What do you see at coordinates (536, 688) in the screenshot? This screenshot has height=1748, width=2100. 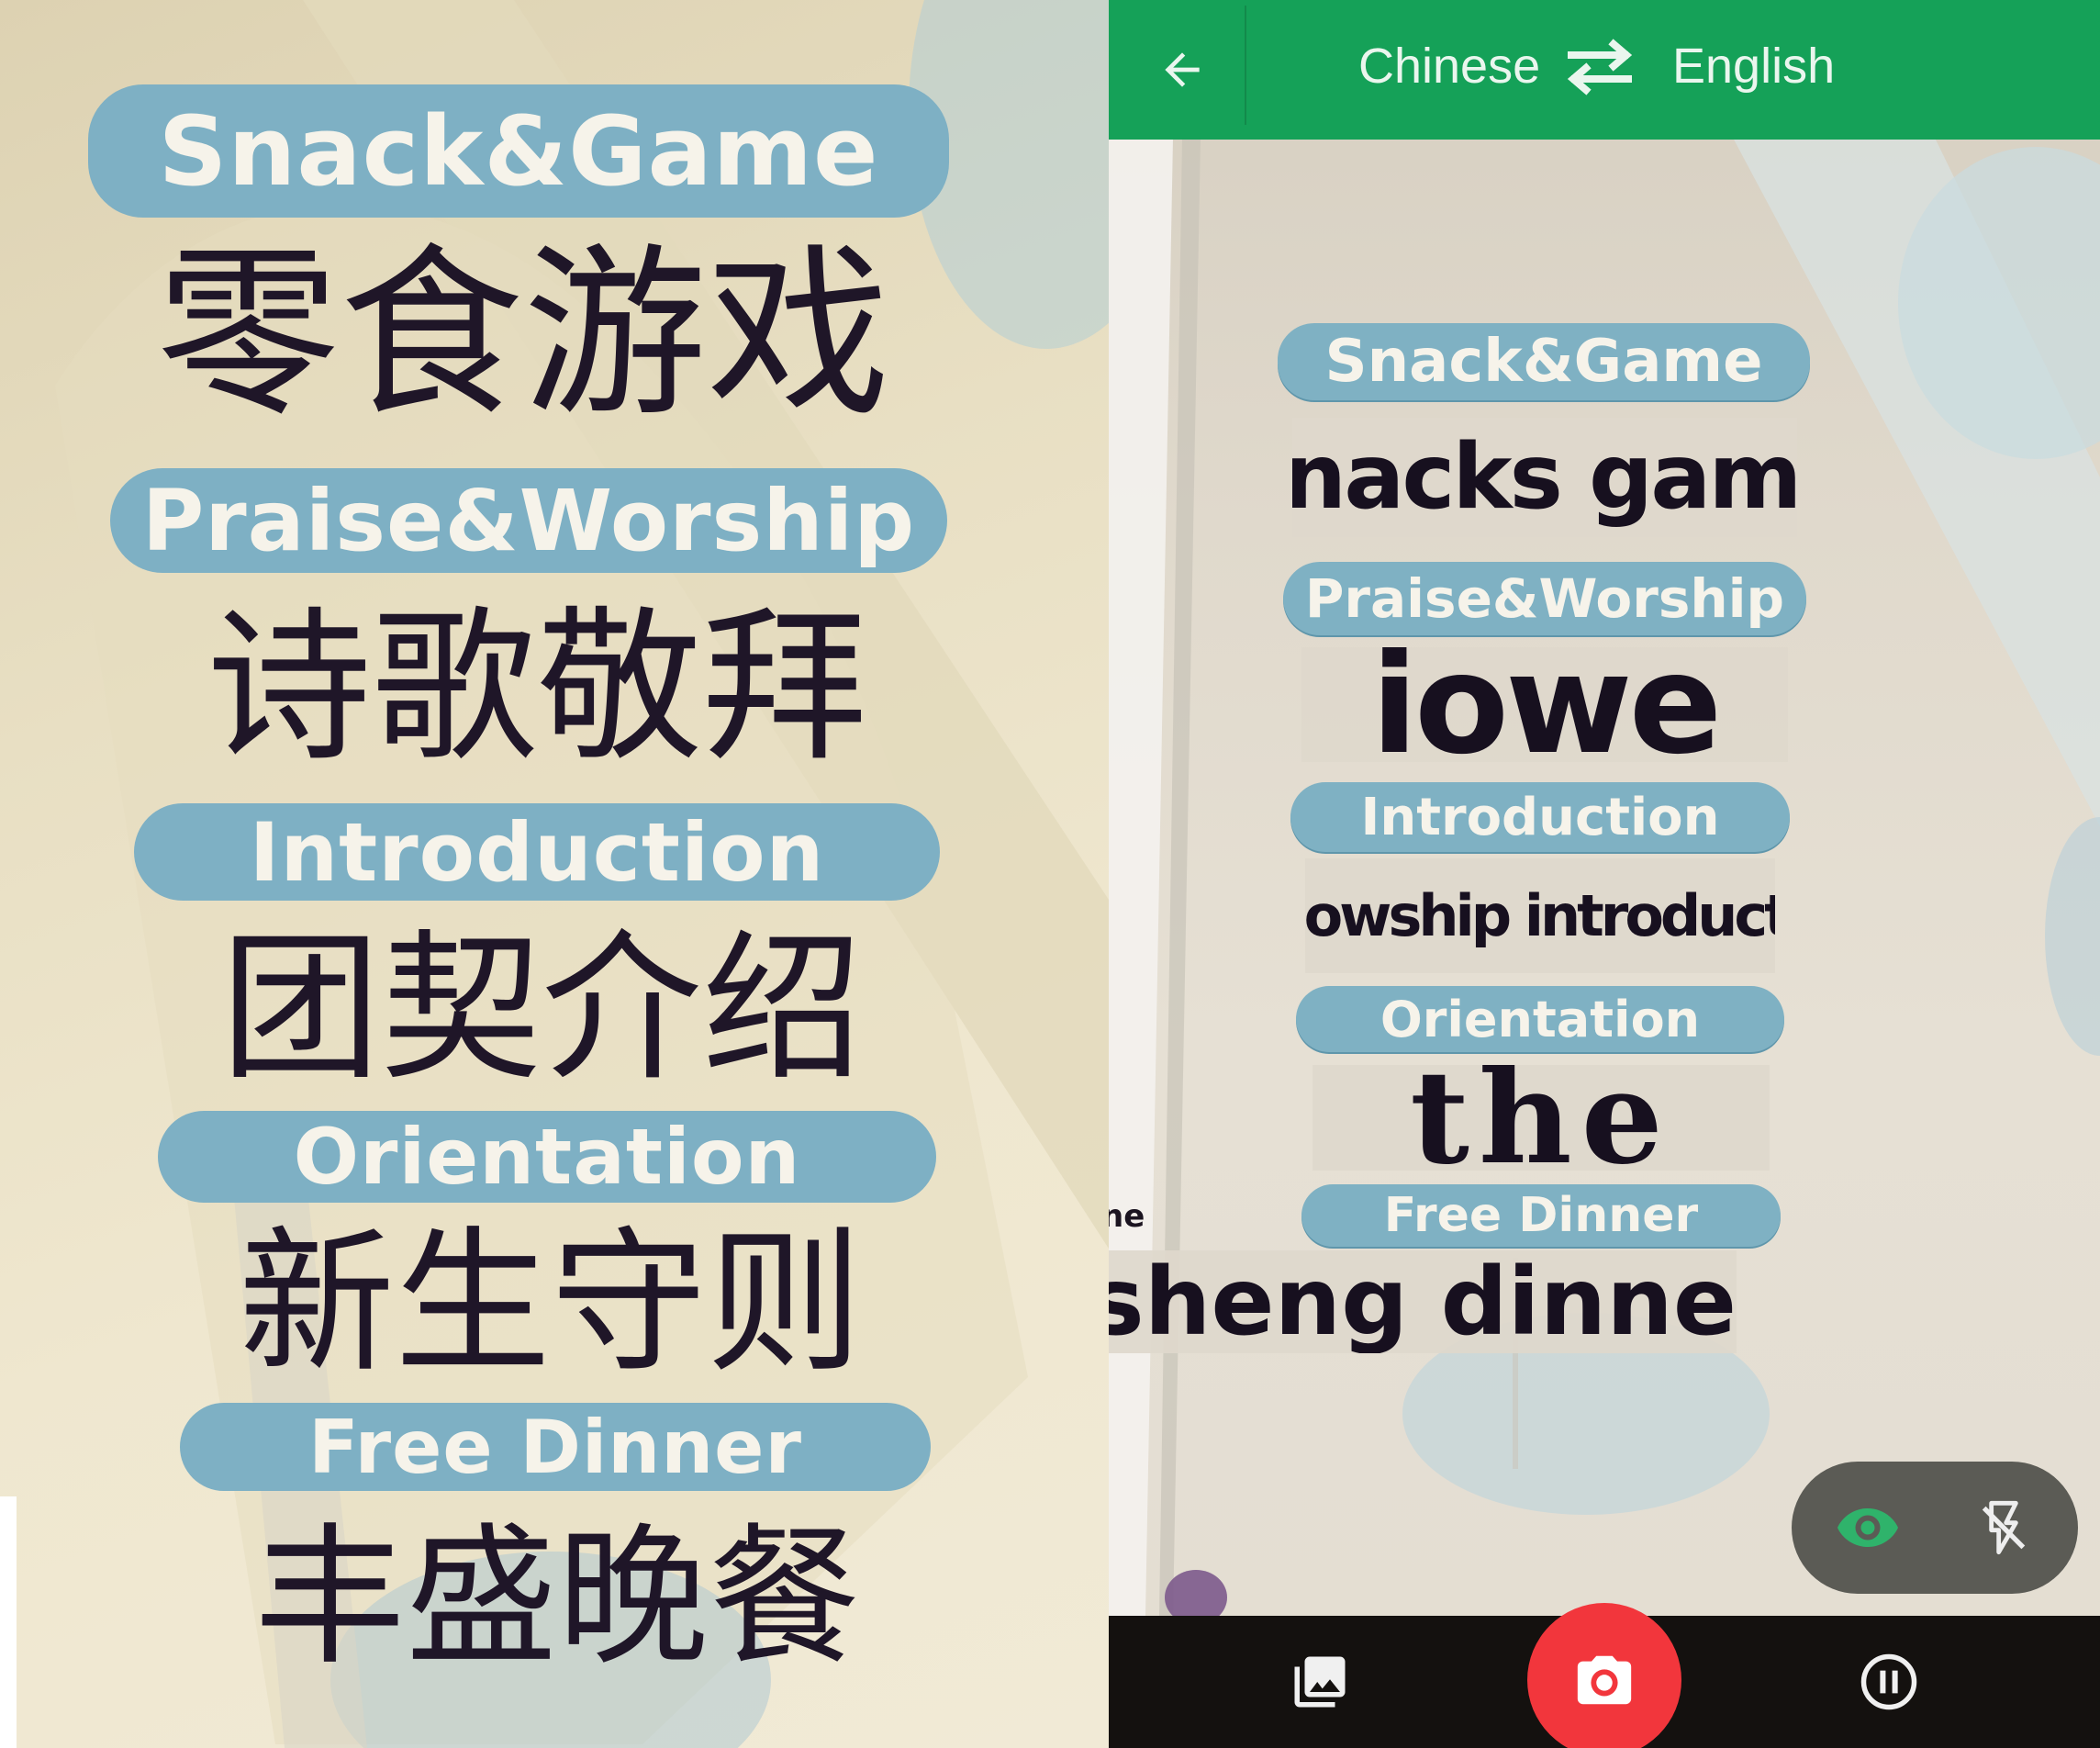 I see `poster-chinese-praise-worship: 诗歌敬拜` at bounding box center [536, 688].